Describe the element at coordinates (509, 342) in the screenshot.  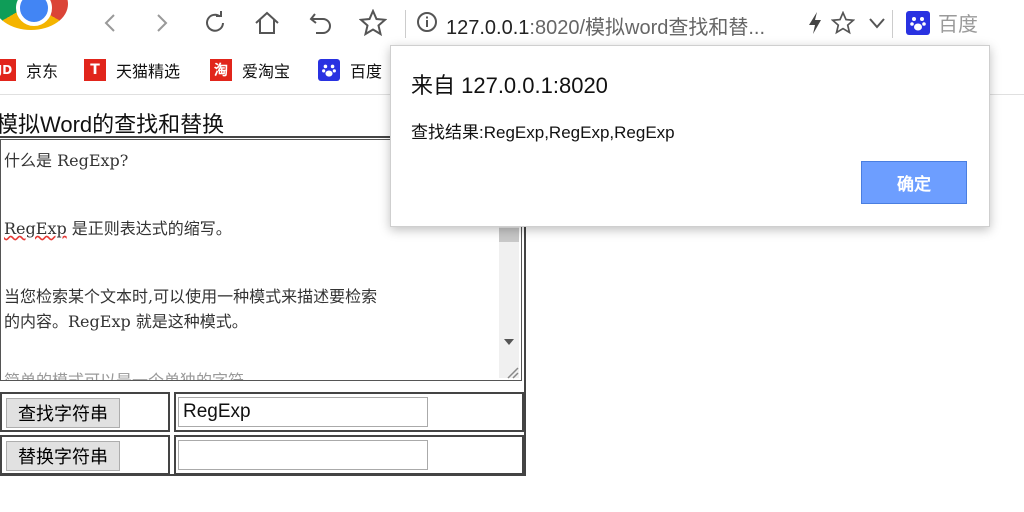
I see `scroll-down-arrow-icon` at that location.